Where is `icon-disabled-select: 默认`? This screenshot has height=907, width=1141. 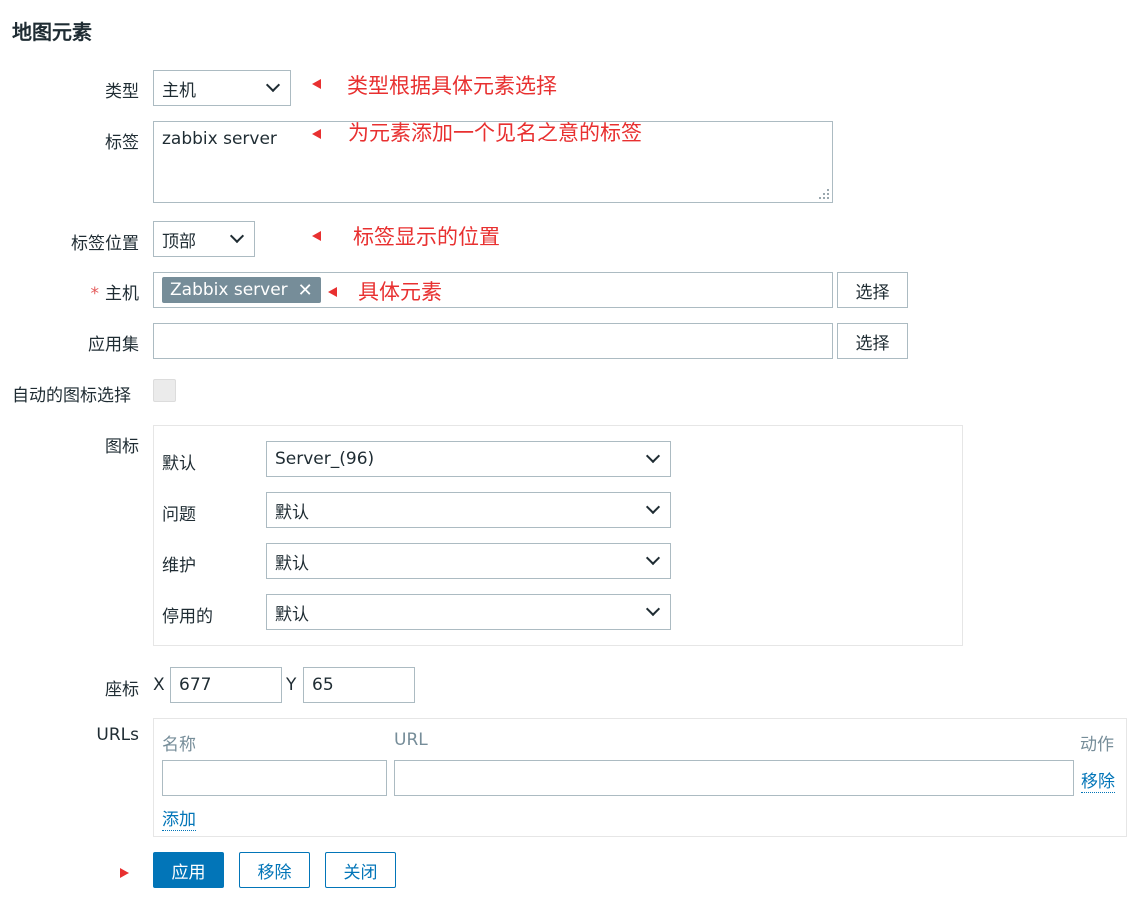
icon-disabled-select: 默认 is located at coordinates (468, 612).